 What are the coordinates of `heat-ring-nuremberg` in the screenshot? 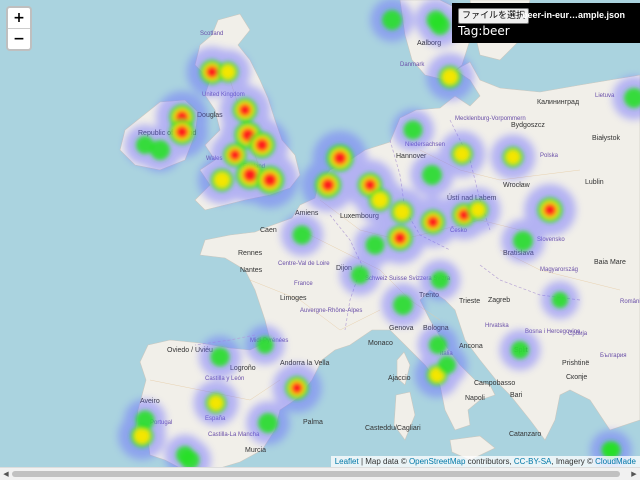 It's located at (402, 212).